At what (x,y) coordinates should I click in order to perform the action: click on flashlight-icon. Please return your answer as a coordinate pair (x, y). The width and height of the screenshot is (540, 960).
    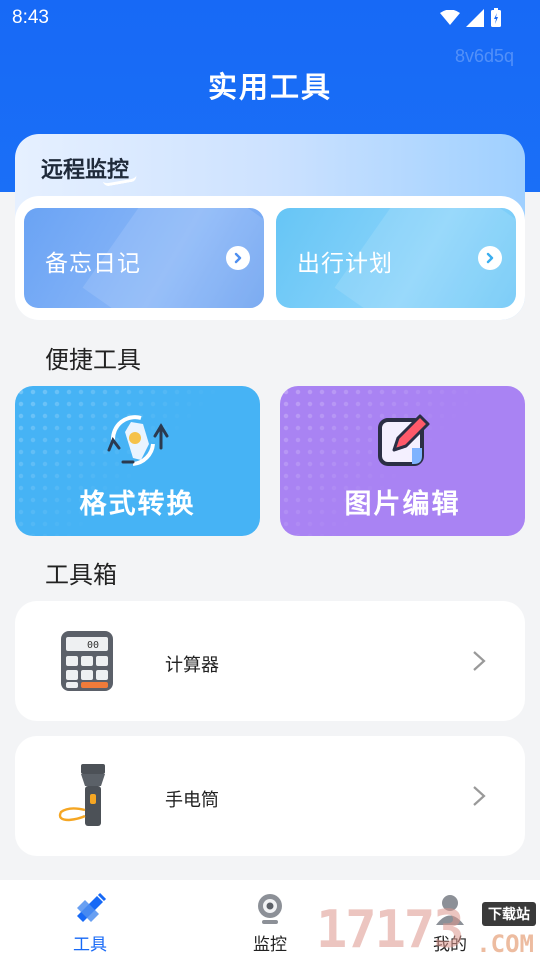
    Looking at the image, I should click on (81, 795).